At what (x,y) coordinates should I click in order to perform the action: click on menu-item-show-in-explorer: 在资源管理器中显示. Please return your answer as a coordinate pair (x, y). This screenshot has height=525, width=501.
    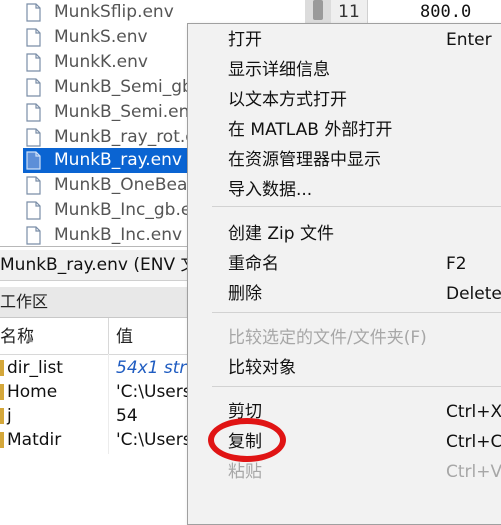
    Looking at the image, I should click on (344, 160).